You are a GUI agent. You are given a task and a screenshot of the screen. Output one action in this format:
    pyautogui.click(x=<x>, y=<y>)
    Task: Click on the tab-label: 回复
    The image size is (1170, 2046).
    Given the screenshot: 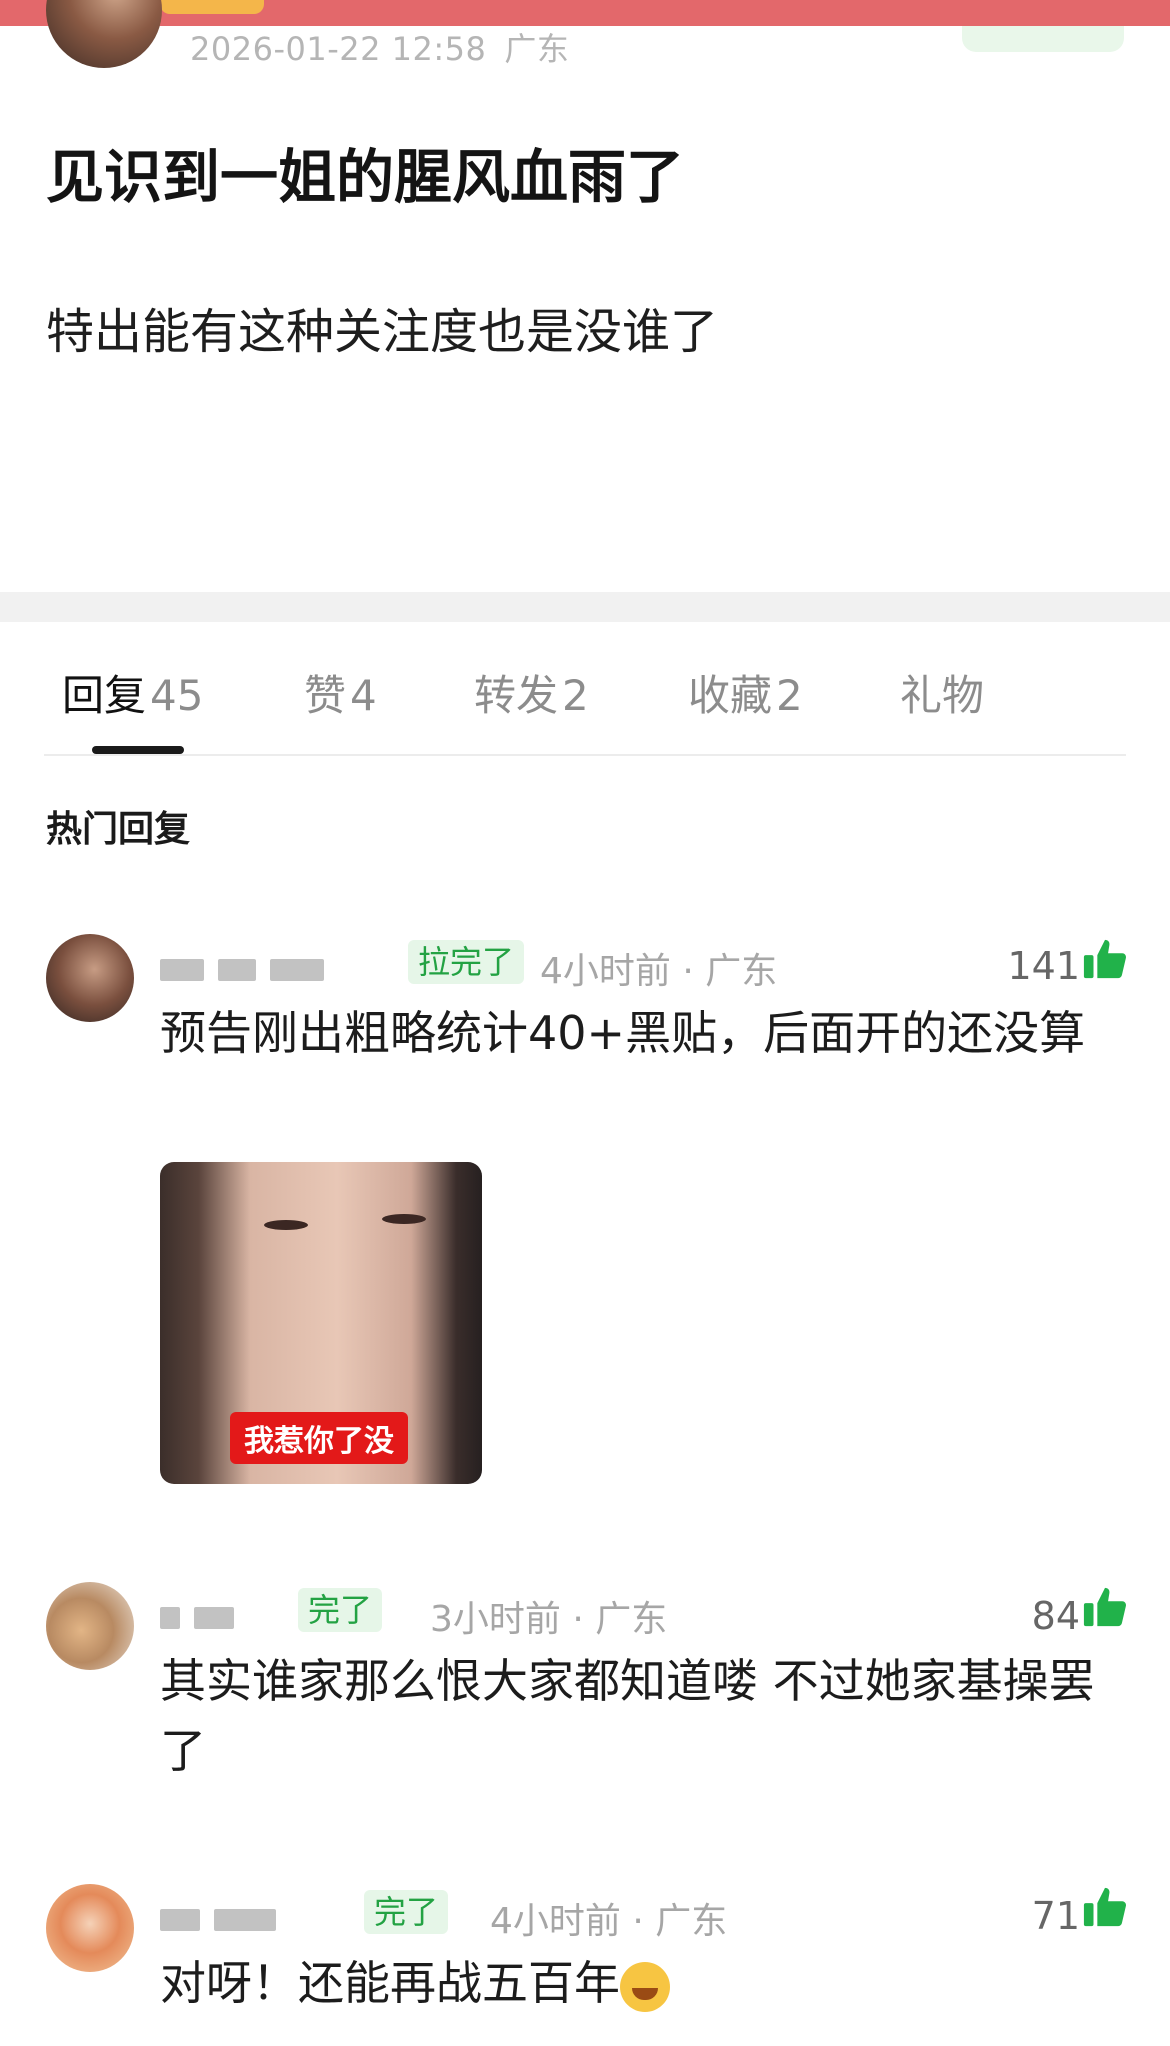 What is the action you would take?
    pyautogui.click(x=104, y=695)
    